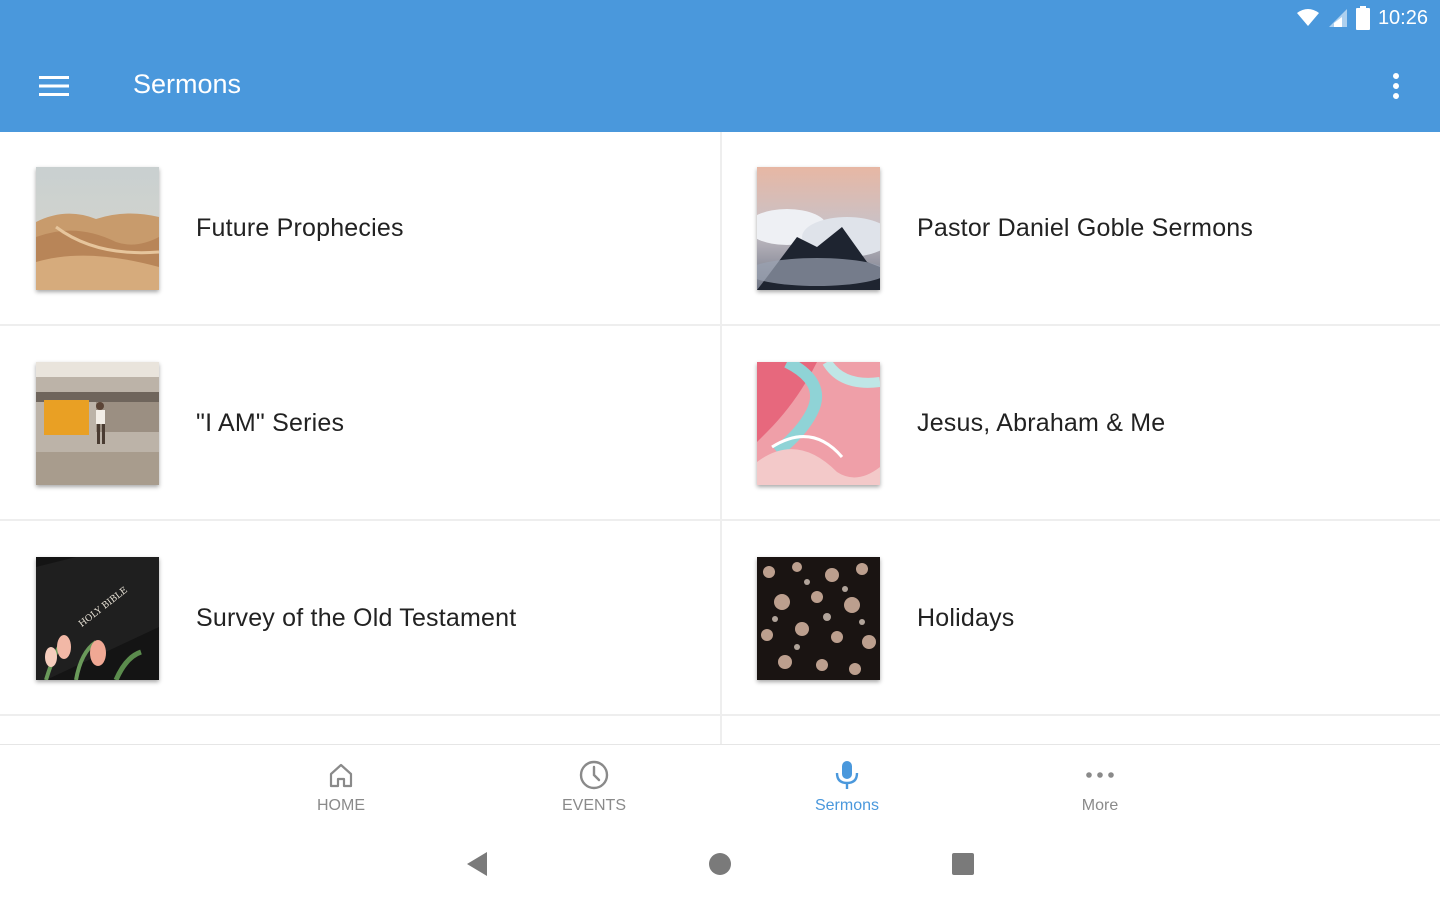  Describe the element at coordinates (818, 423) in the screenshot. I see `pink-marble-image` at that location.